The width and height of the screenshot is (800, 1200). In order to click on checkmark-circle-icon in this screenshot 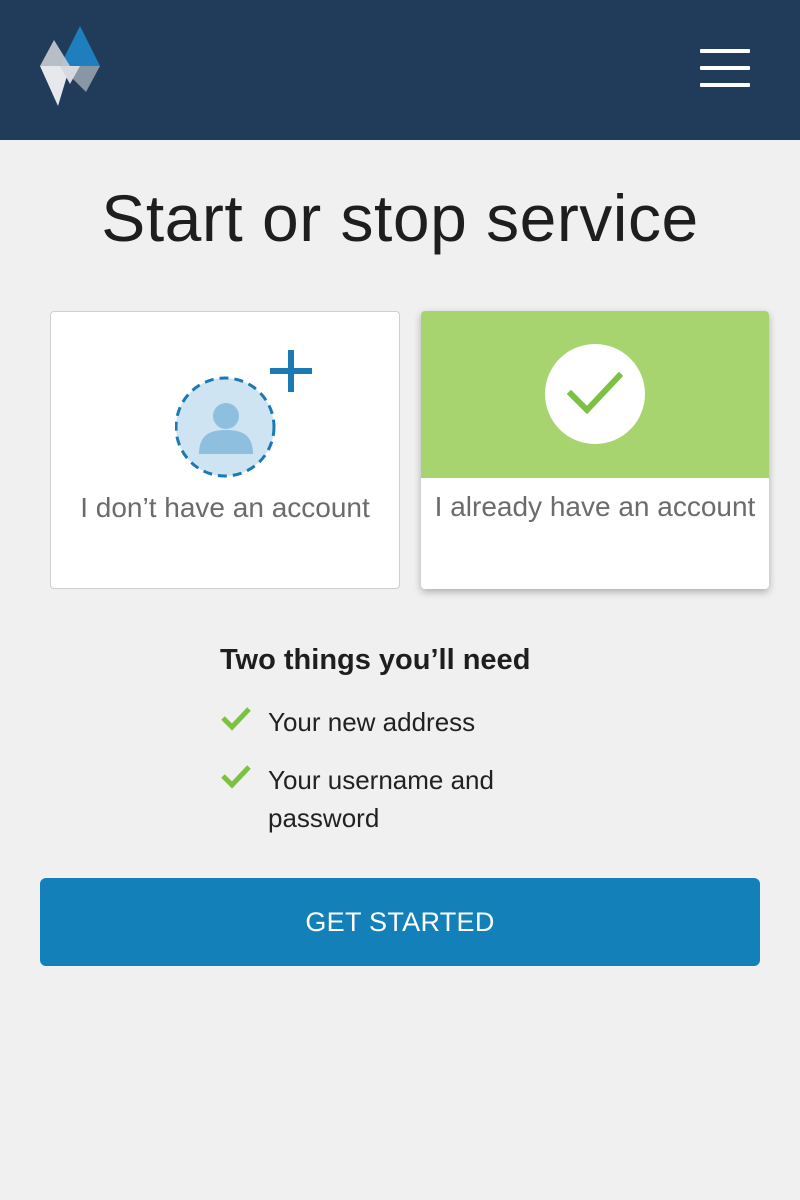, I will do `click(595, 394)`.